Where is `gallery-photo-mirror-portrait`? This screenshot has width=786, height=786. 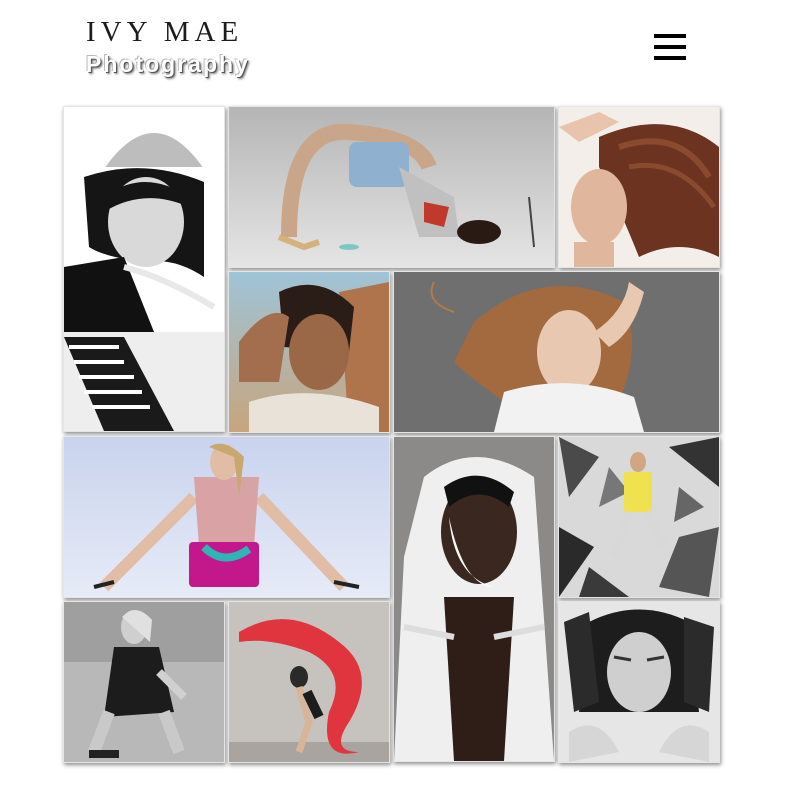
gallery-photo-mirror-portrait is located at coordinates (639, 682).